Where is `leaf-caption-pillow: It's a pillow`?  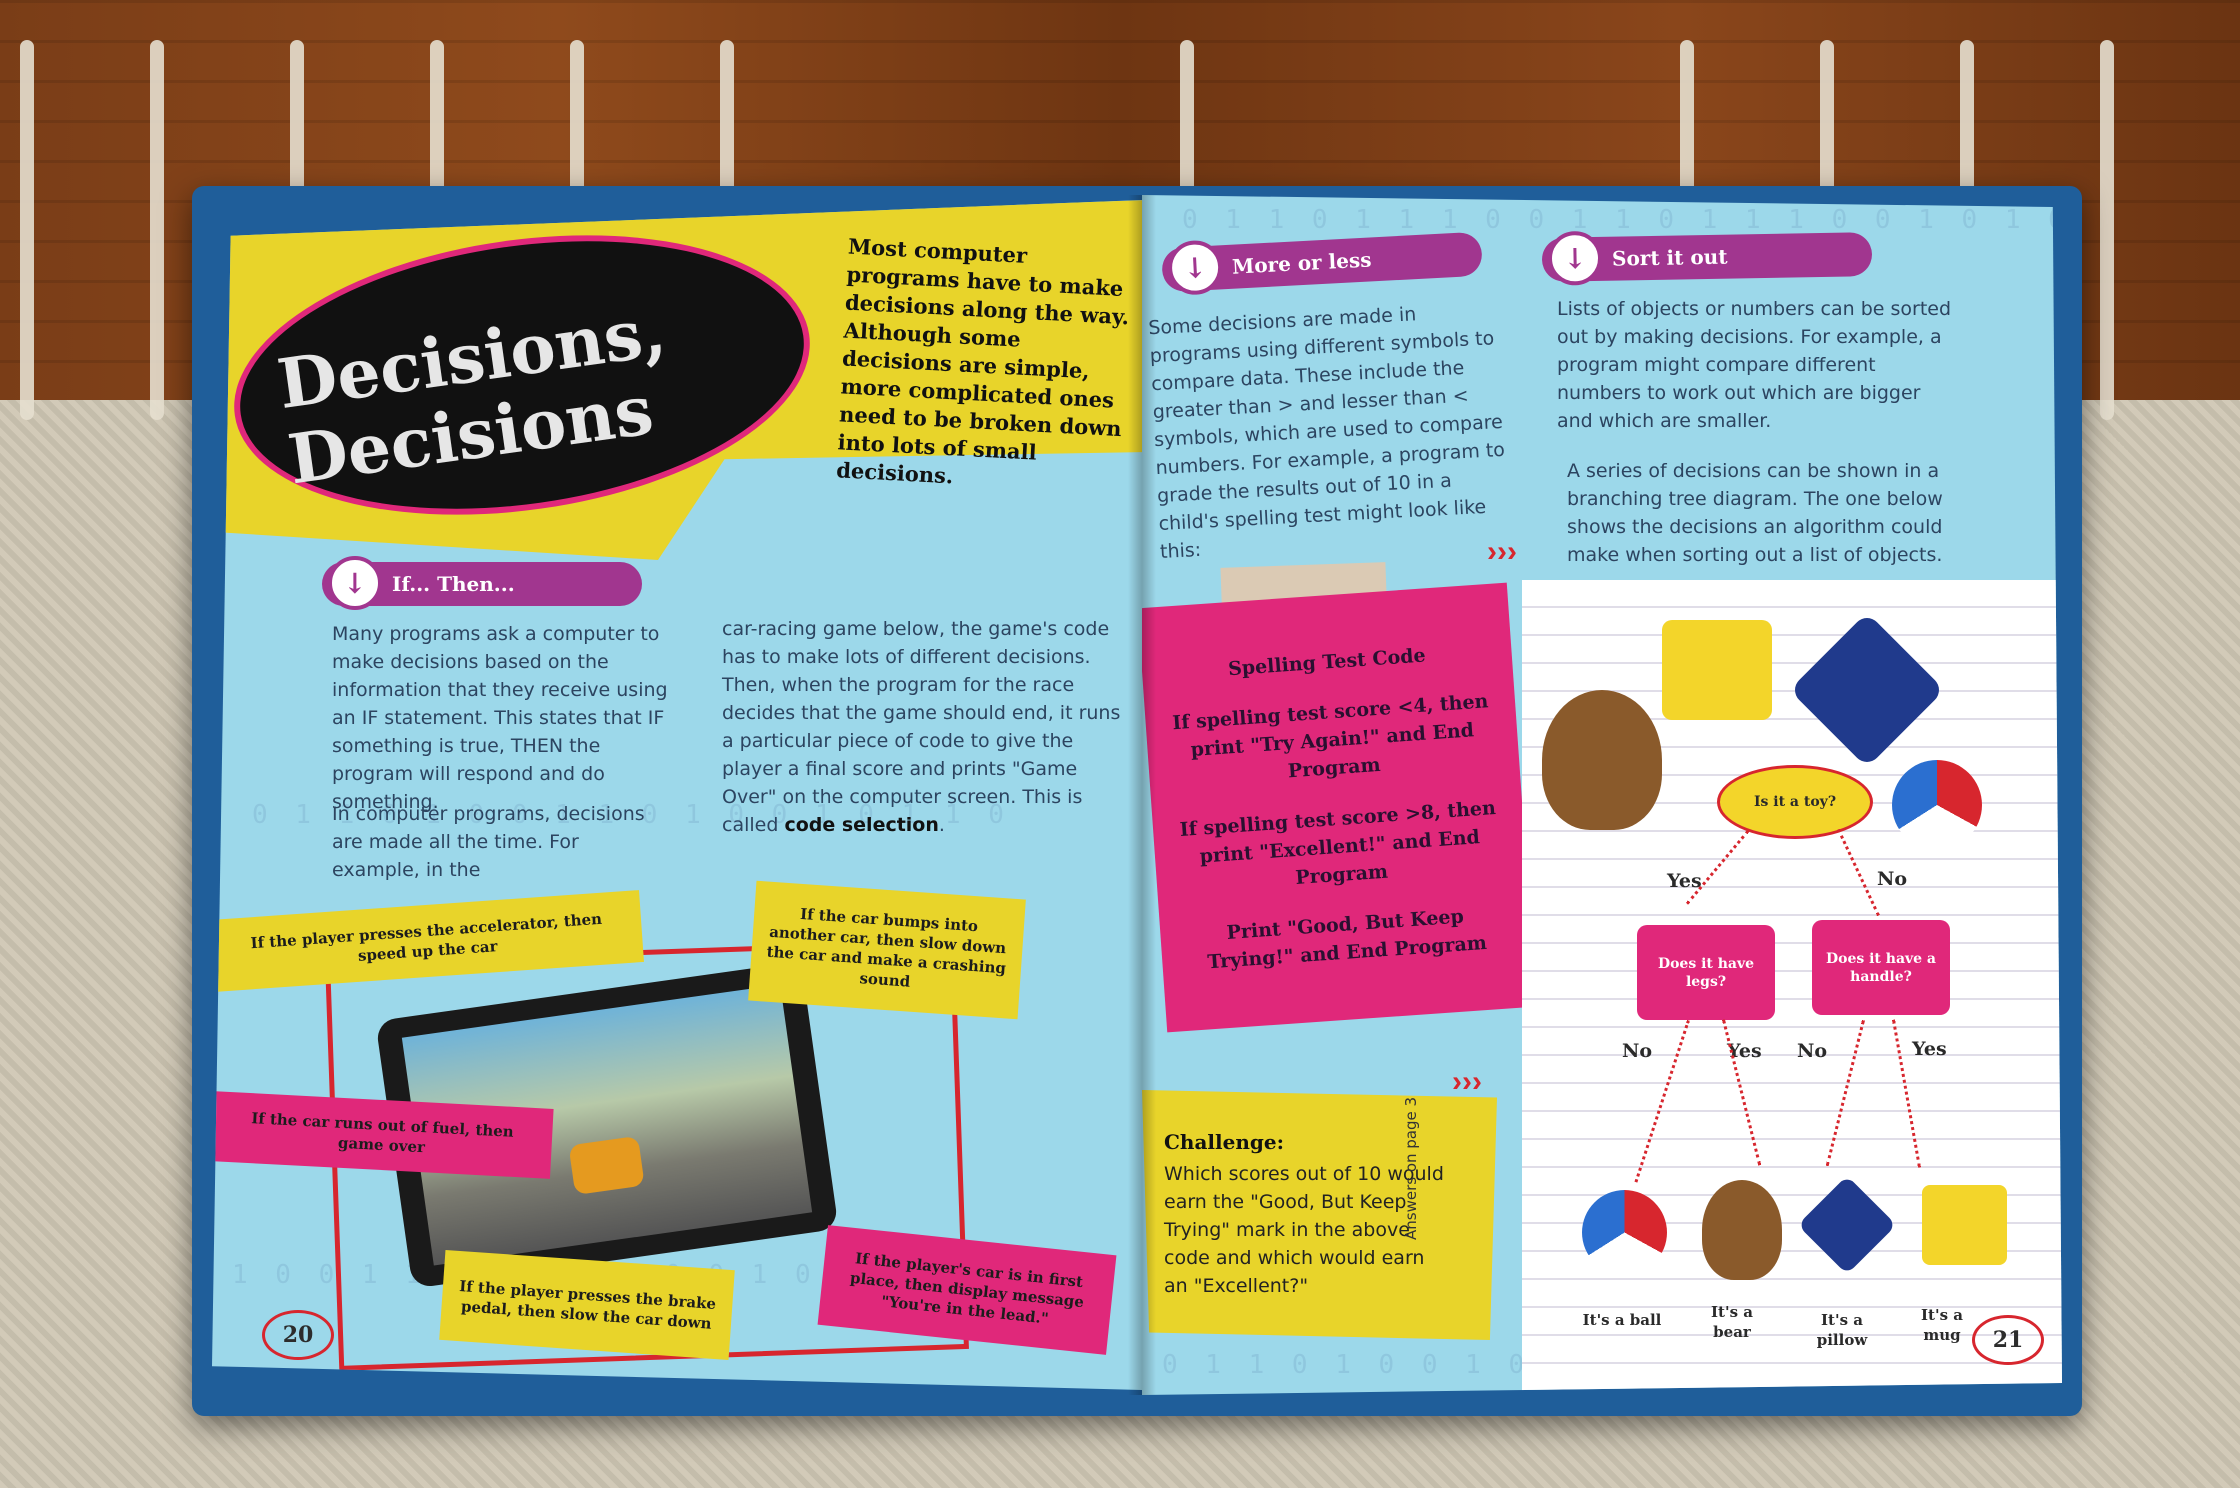
leaf-caption-pillow: It's a pillow is located at coordinates (1842, 1330).